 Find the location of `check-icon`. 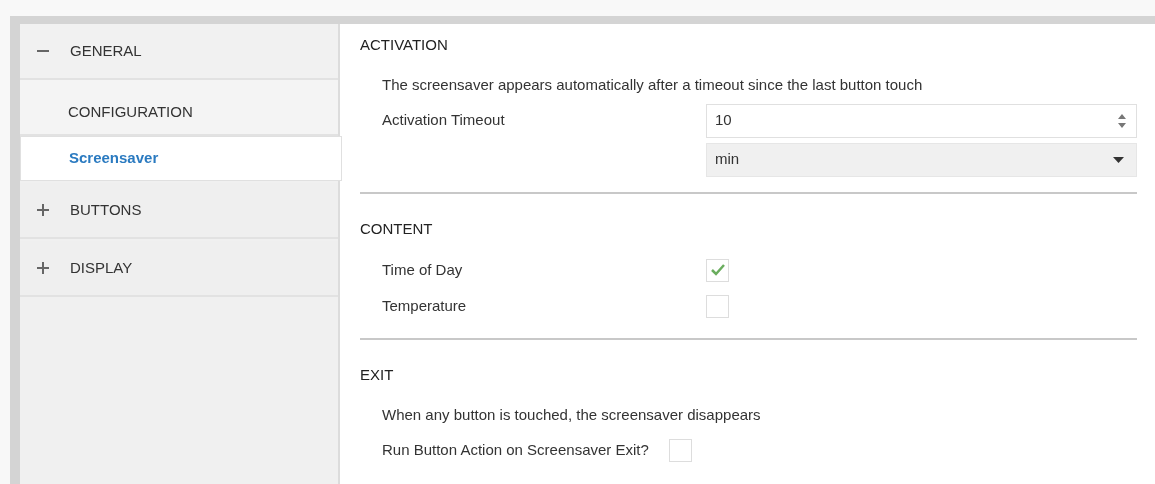

check-icon is located at coordinates (717, 270).